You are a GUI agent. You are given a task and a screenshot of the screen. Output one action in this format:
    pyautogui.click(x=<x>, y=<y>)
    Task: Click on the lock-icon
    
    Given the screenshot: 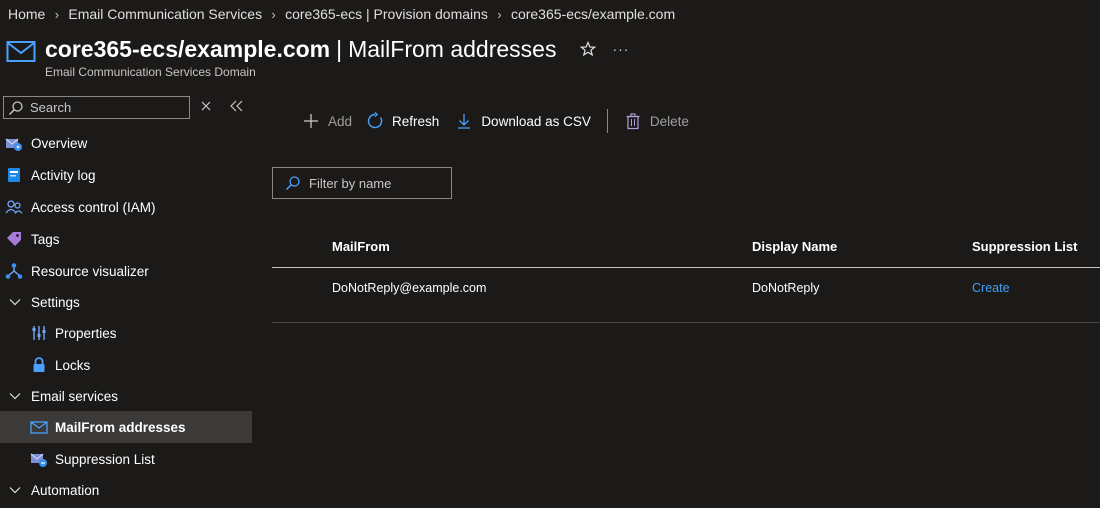 What is the action you would take?
    pyautogui.click(x=39, y=364)
    